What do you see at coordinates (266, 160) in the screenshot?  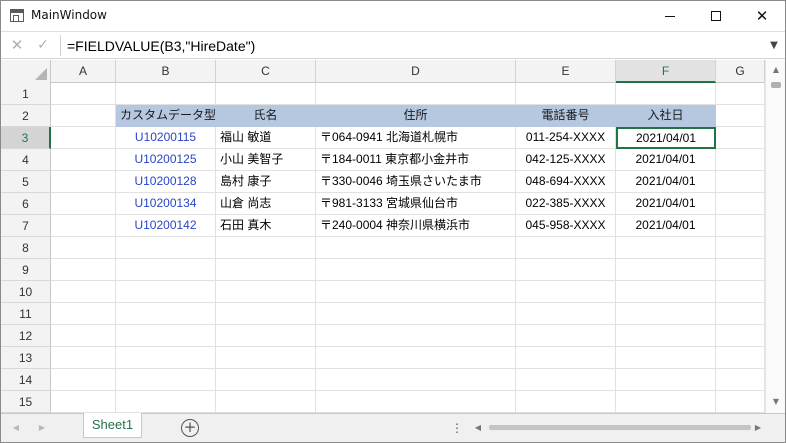 I see `name-cell: 小山 美智子` at bounding box center [266, 160].